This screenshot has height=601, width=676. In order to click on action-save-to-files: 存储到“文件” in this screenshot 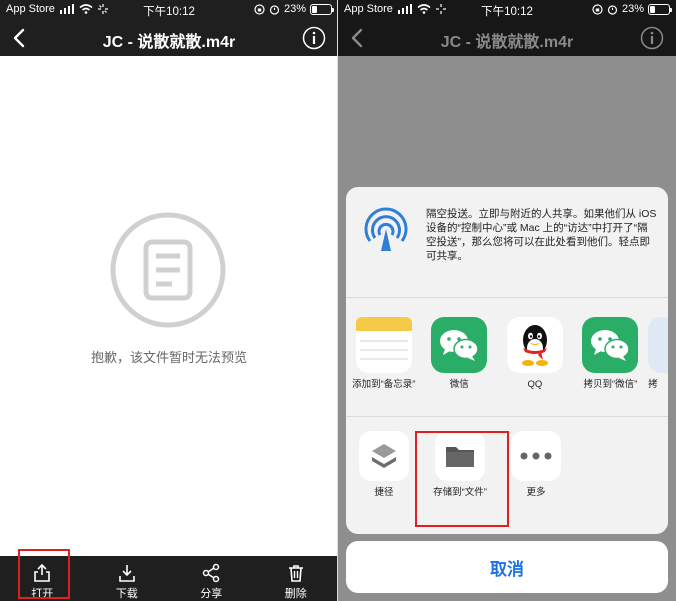, I will do `click(460, 476)`.